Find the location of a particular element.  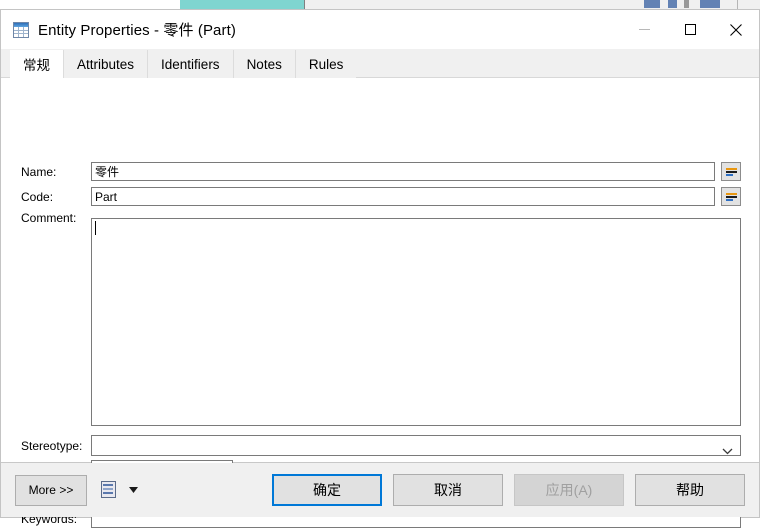

field-row-stereotype: Stereotype: is located at coordinates (381, 445).